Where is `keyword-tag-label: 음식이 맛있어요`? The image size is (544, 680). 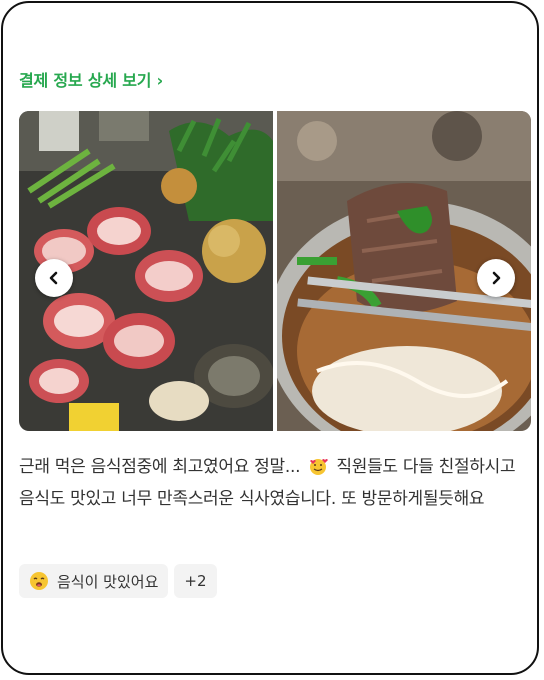 keyword-tag-label: 음식이 맛있어요 is located at coordinates (108, 581).